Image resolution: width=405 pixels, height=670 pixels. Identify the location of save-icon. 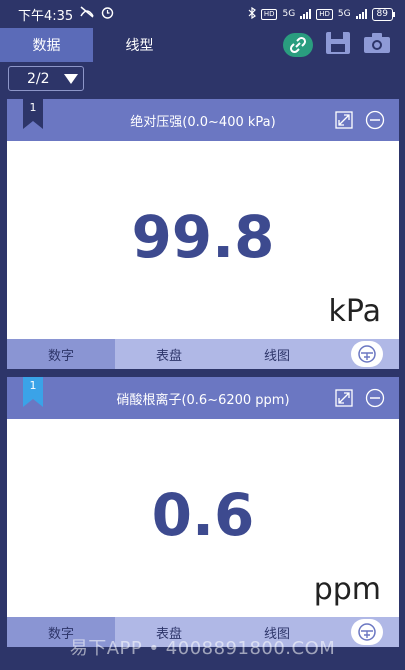
(338, 43).